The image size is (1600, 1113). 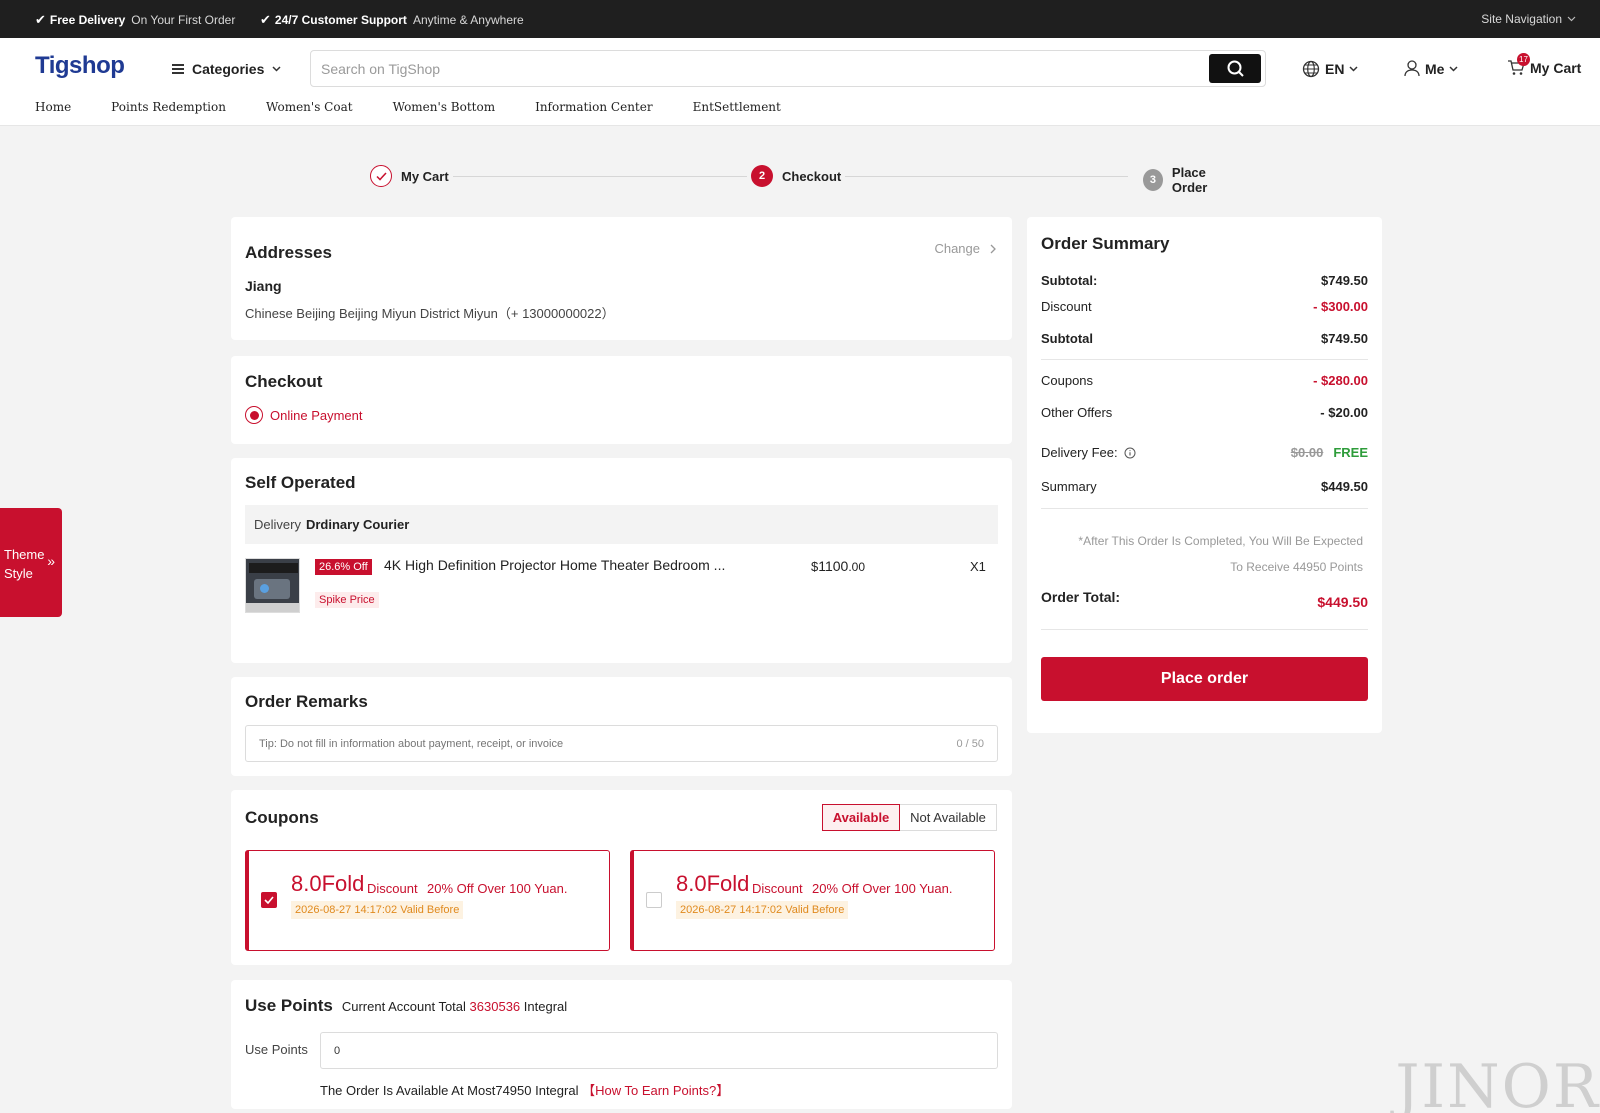 I want to click on tab-not-available: Not Available, so click(x=948, y=817).